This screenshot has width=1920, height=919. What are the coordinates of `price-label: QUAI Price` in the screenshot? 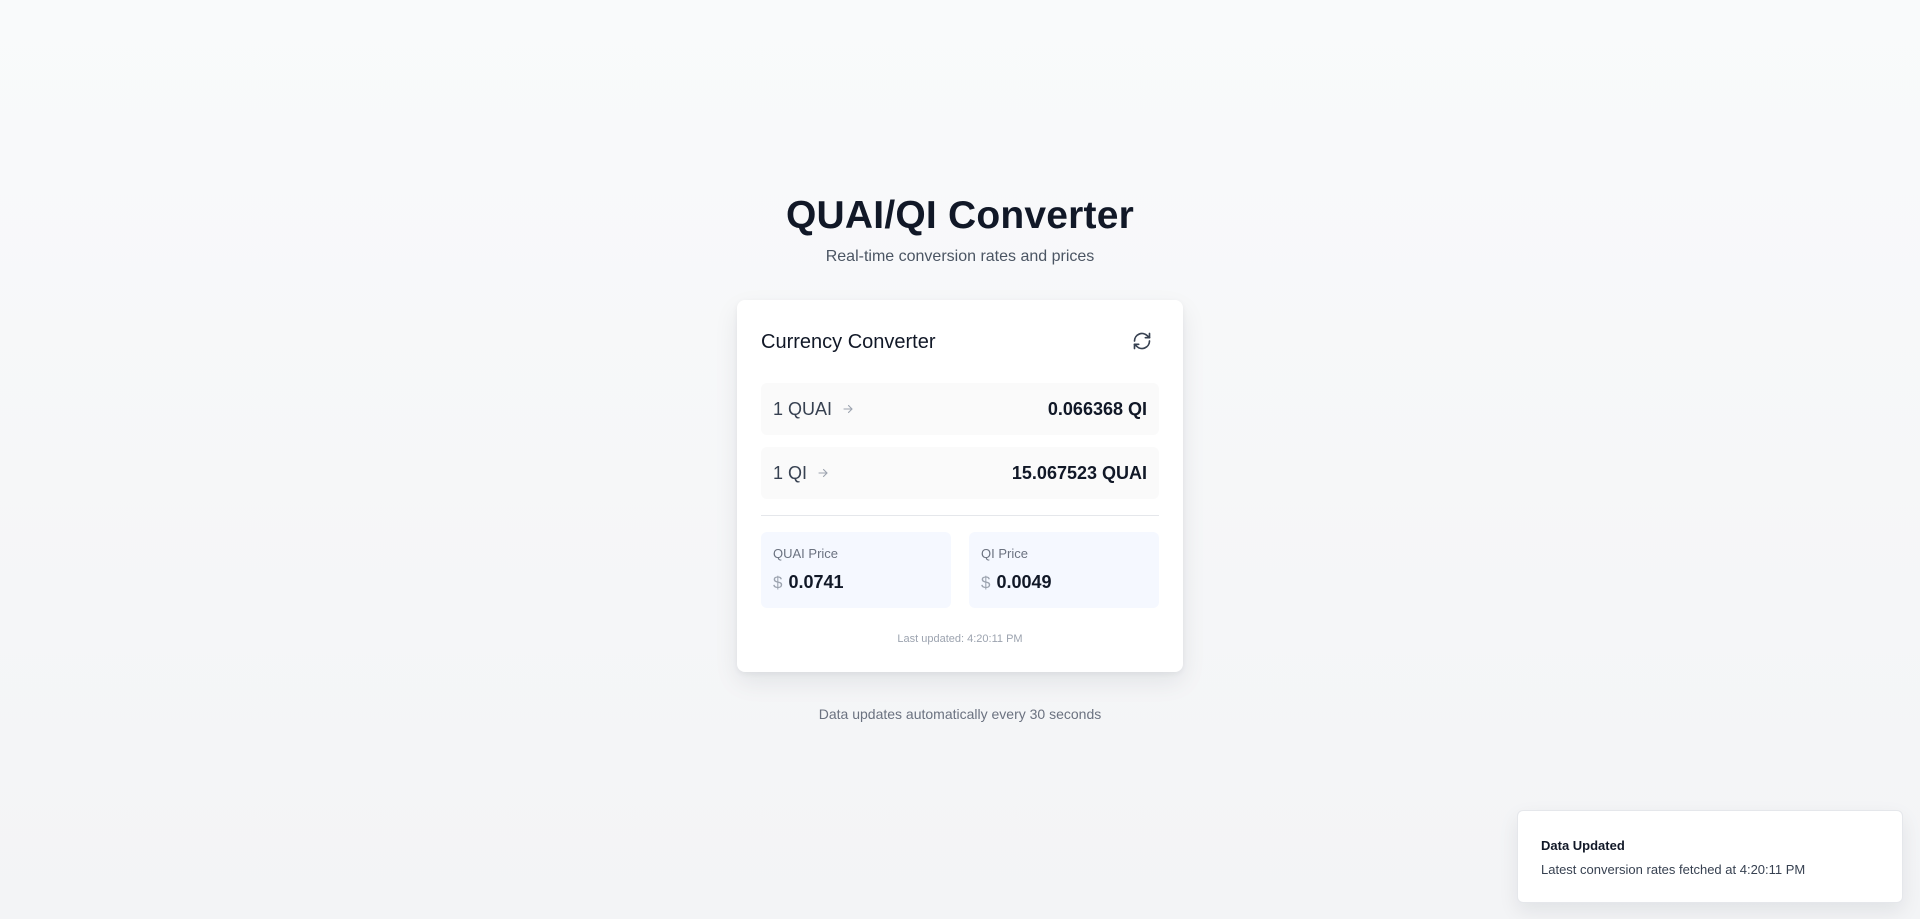 It's located at (806, 553).